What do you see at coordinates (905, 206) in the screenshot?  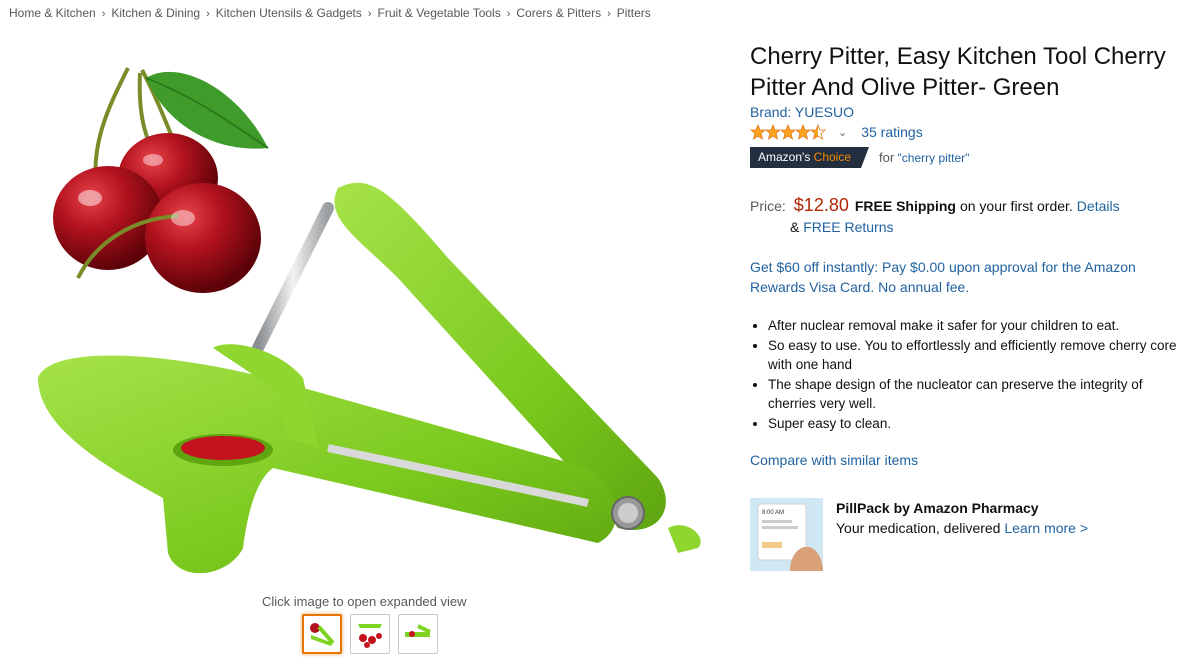 I see `free-shipping-label: FREE Shipping` at bounding box center [905, 206].